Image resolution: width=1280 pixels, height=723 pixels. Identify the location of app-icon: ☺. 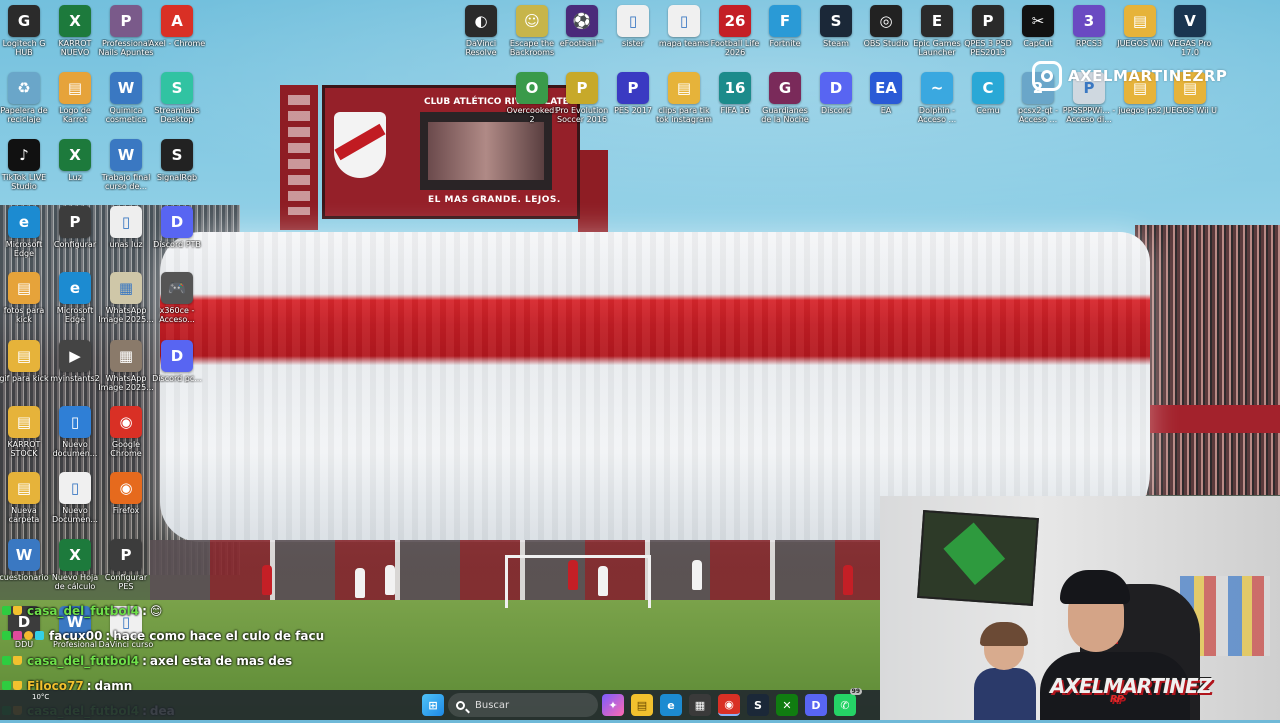
(532, 21).